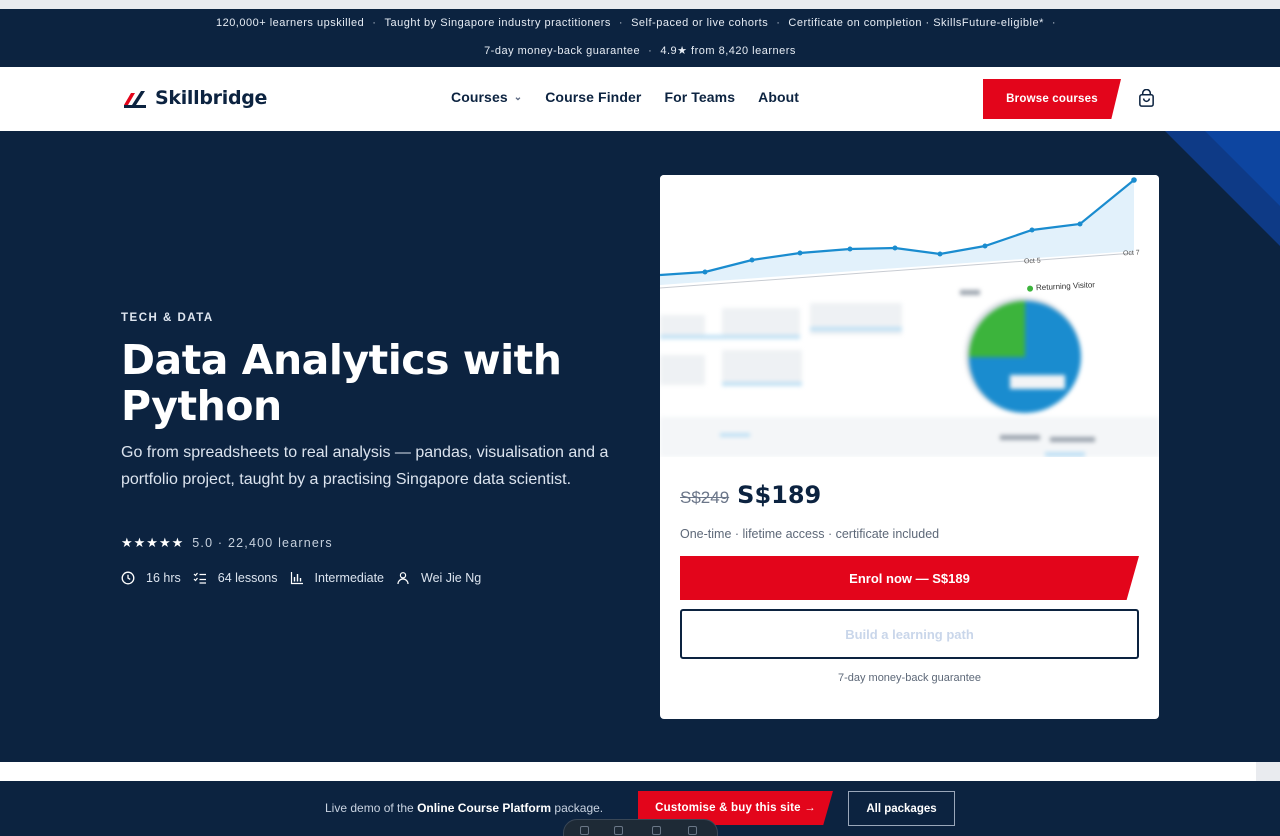 The width and height of the screenshot is (1280, 836). I want to click on meta-lessons-text: 64 lessons, so click(247, 578).